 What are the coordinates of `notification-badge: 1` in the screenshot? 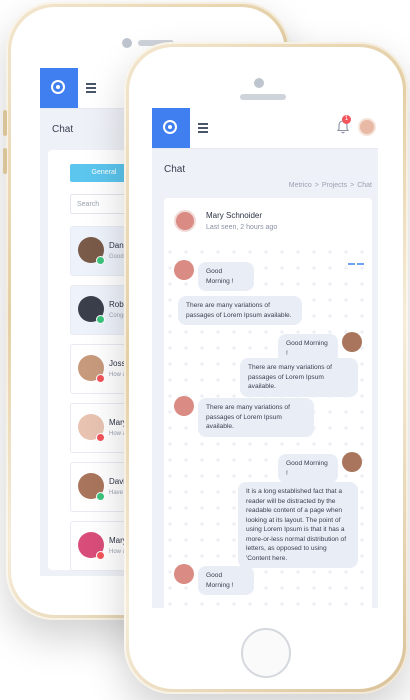 It's located at (346, 119).